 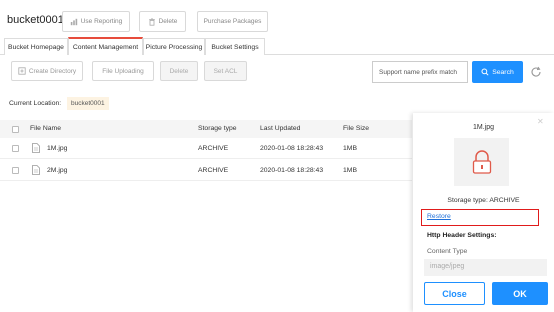 I want to click on restore-link: Restore, so click(x=439, y=216).